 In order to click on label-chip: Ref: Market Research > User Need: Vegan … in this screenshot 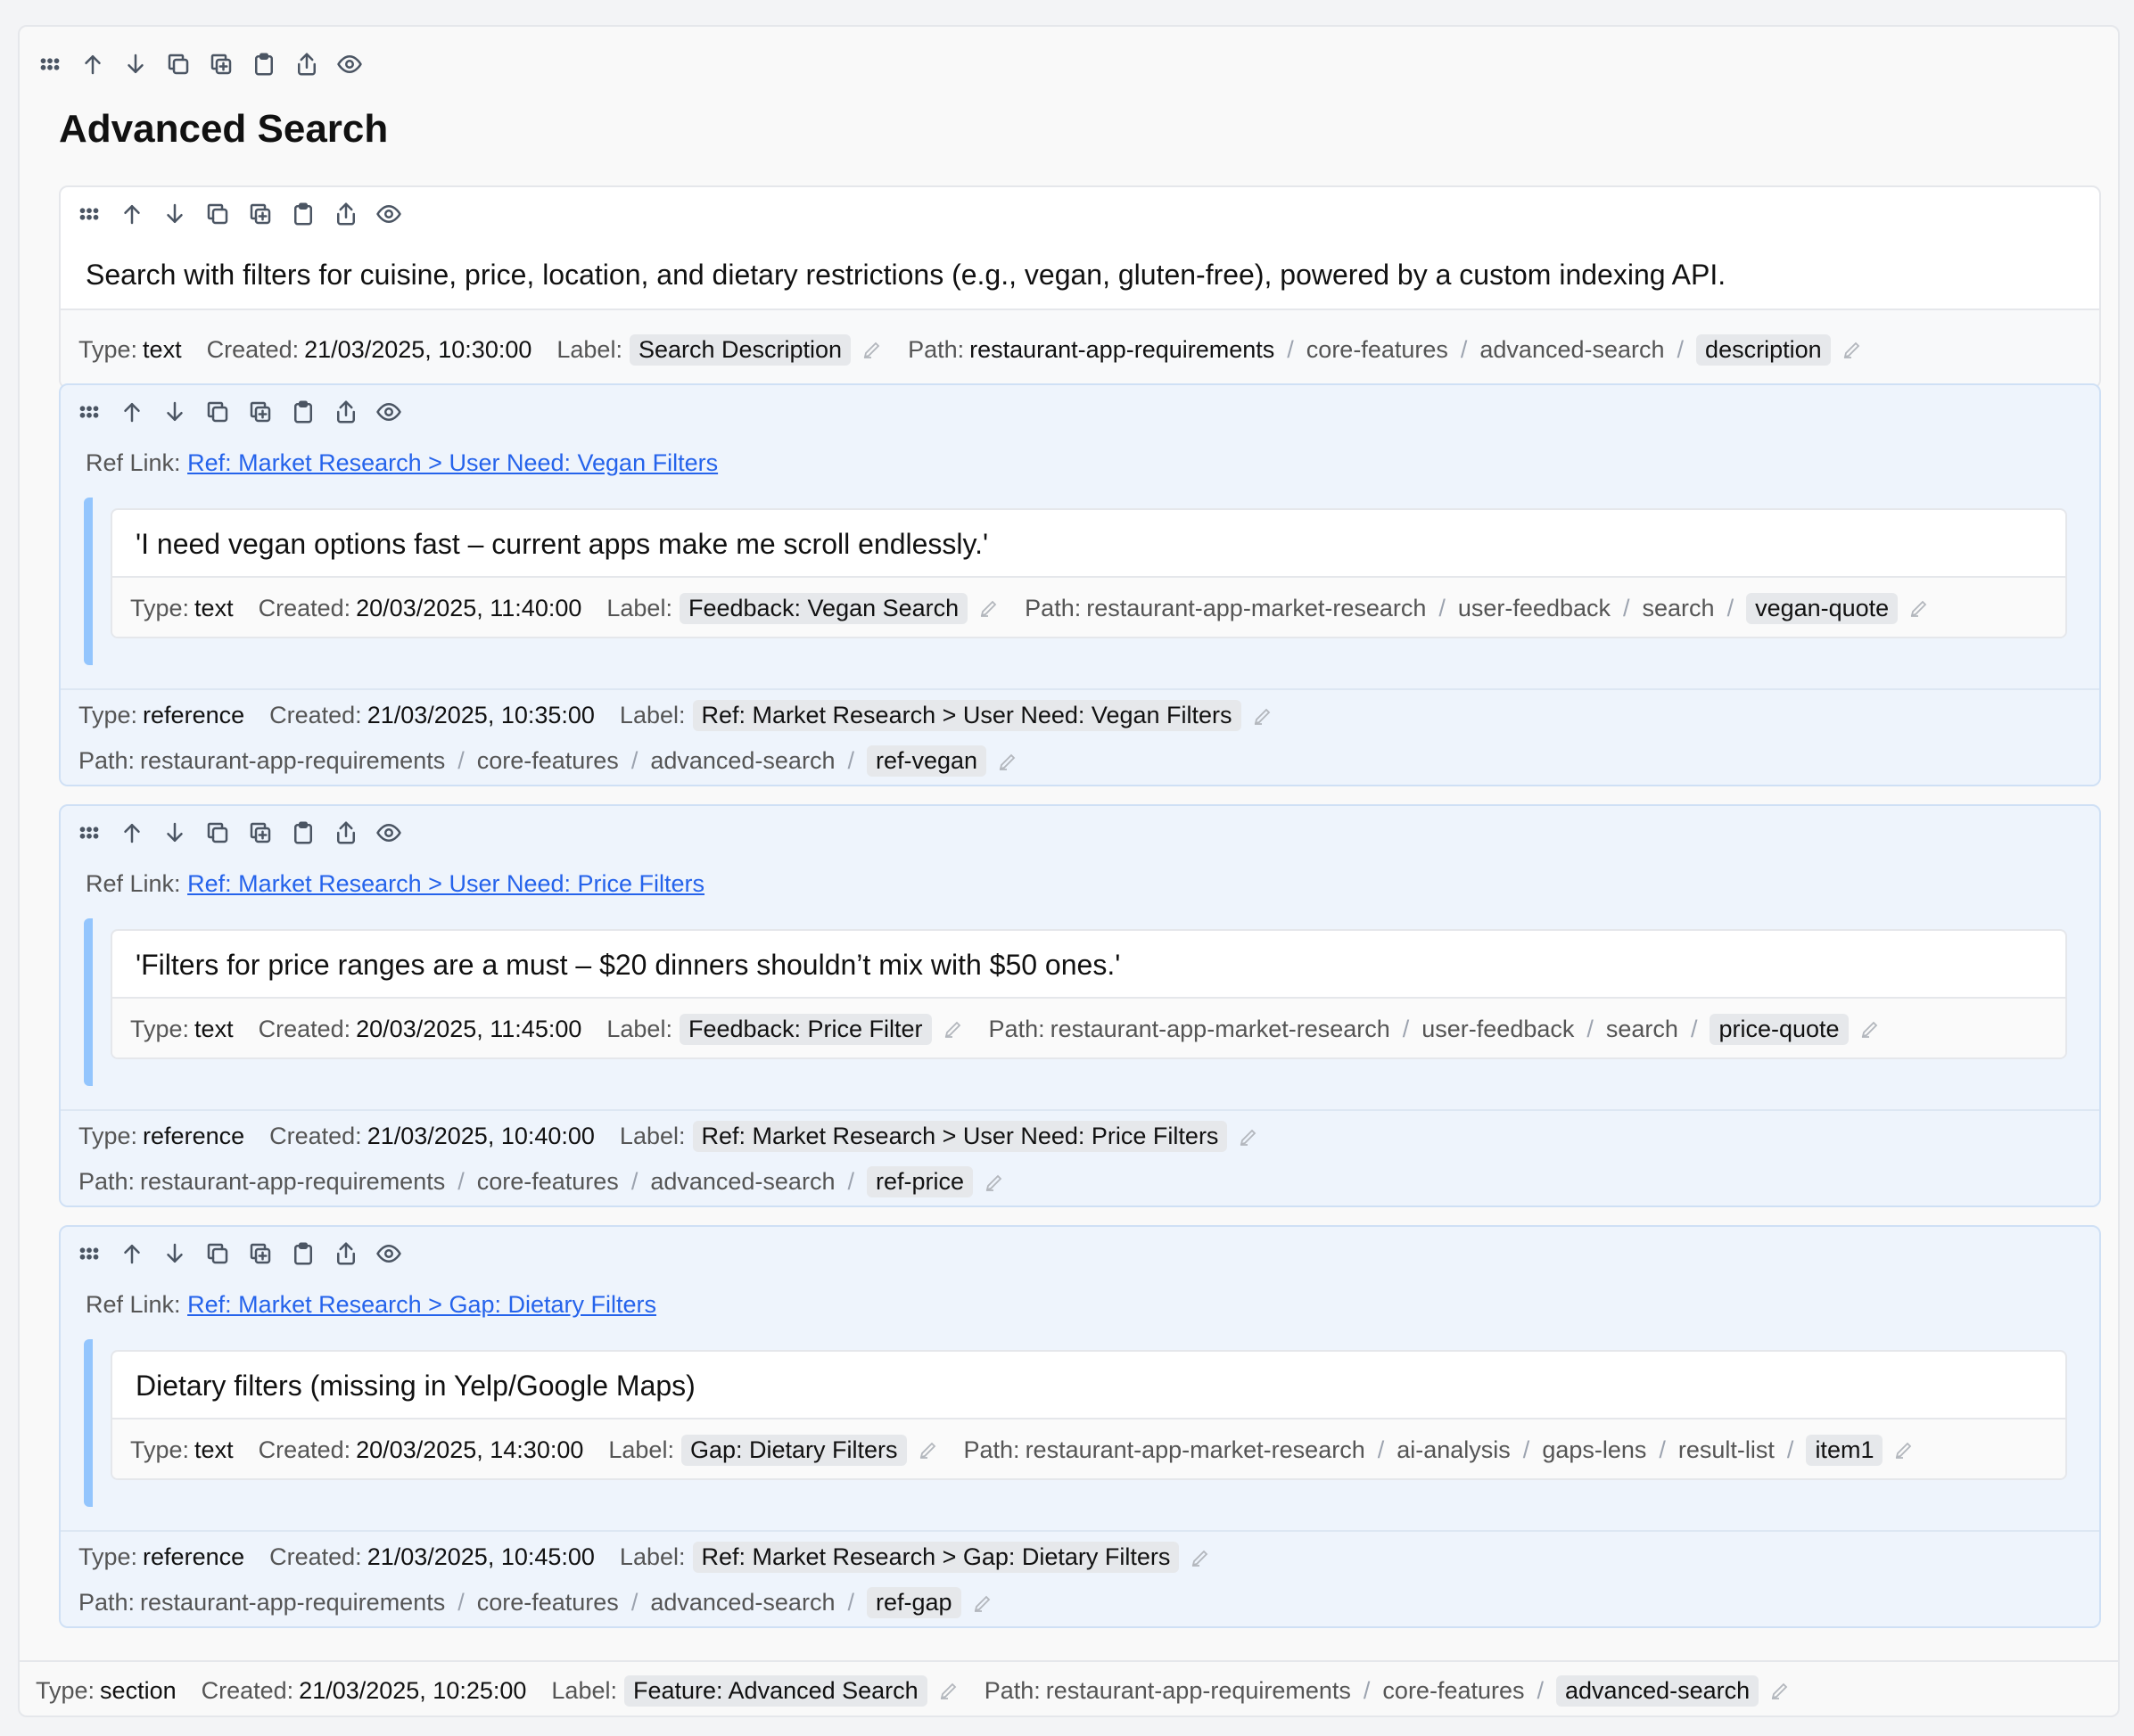, I will do `click(966, 715)`.